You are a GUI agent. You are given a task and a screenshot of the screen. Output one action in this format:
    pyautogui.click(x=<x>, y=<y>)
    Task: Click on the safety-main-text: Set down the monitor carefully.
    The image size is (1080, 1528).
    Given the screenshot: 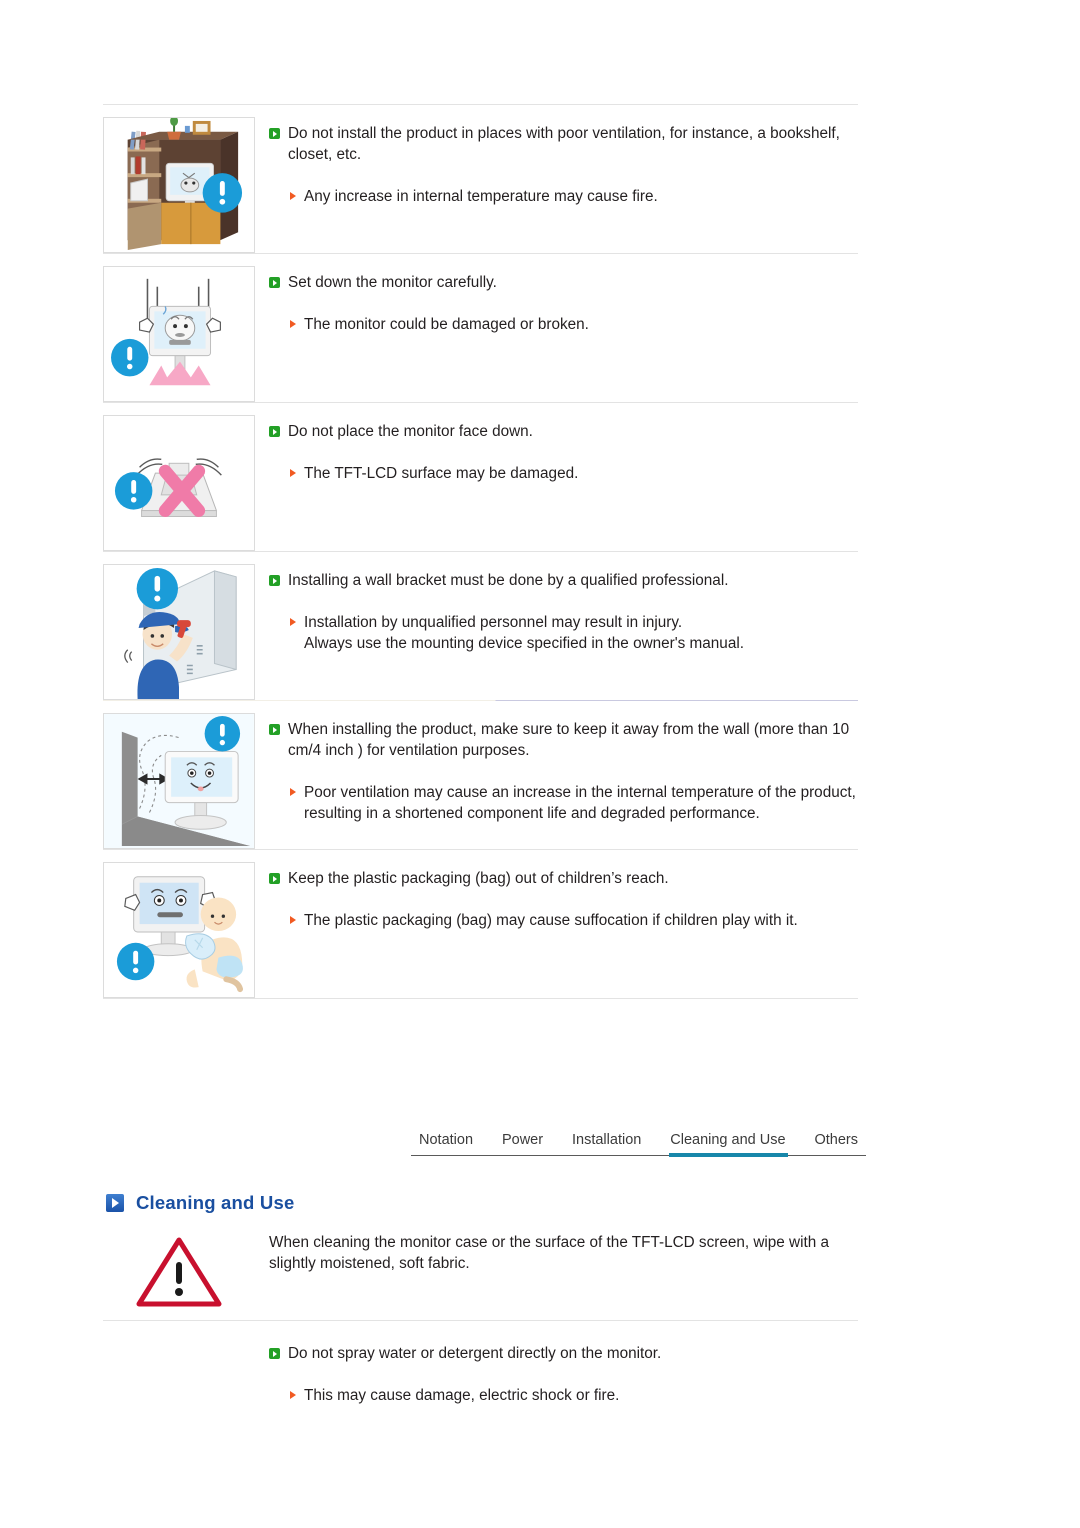 What is the action you would take?
    pyautogui.click(x=392, y=282)
    